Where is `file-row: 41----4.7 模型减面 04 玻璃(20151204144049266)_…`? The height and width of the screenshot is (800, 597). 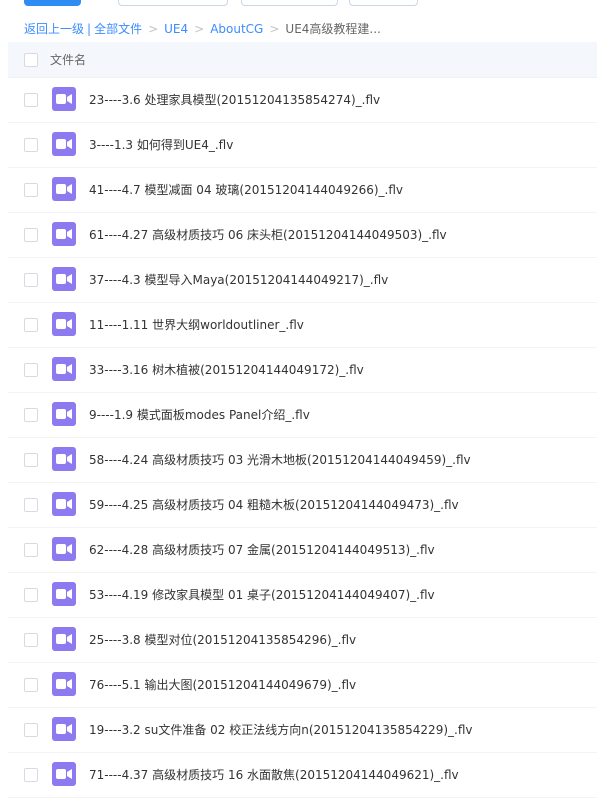 file-row: 41----4.7 模型减面 04 玻璃(20151204144049266)_… is located at coordinates (302, 190).